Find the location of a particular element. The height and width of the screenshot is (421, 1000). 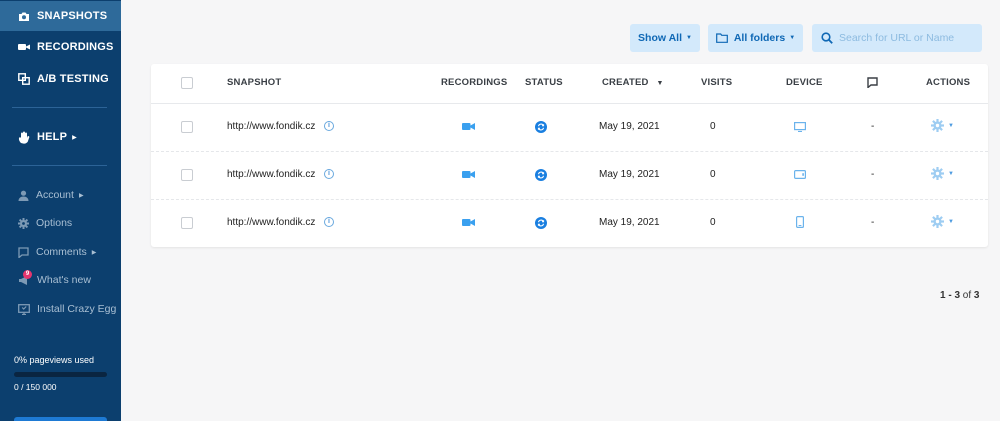

nav-help: HELP ▶ is located at coordinates (60, 137).